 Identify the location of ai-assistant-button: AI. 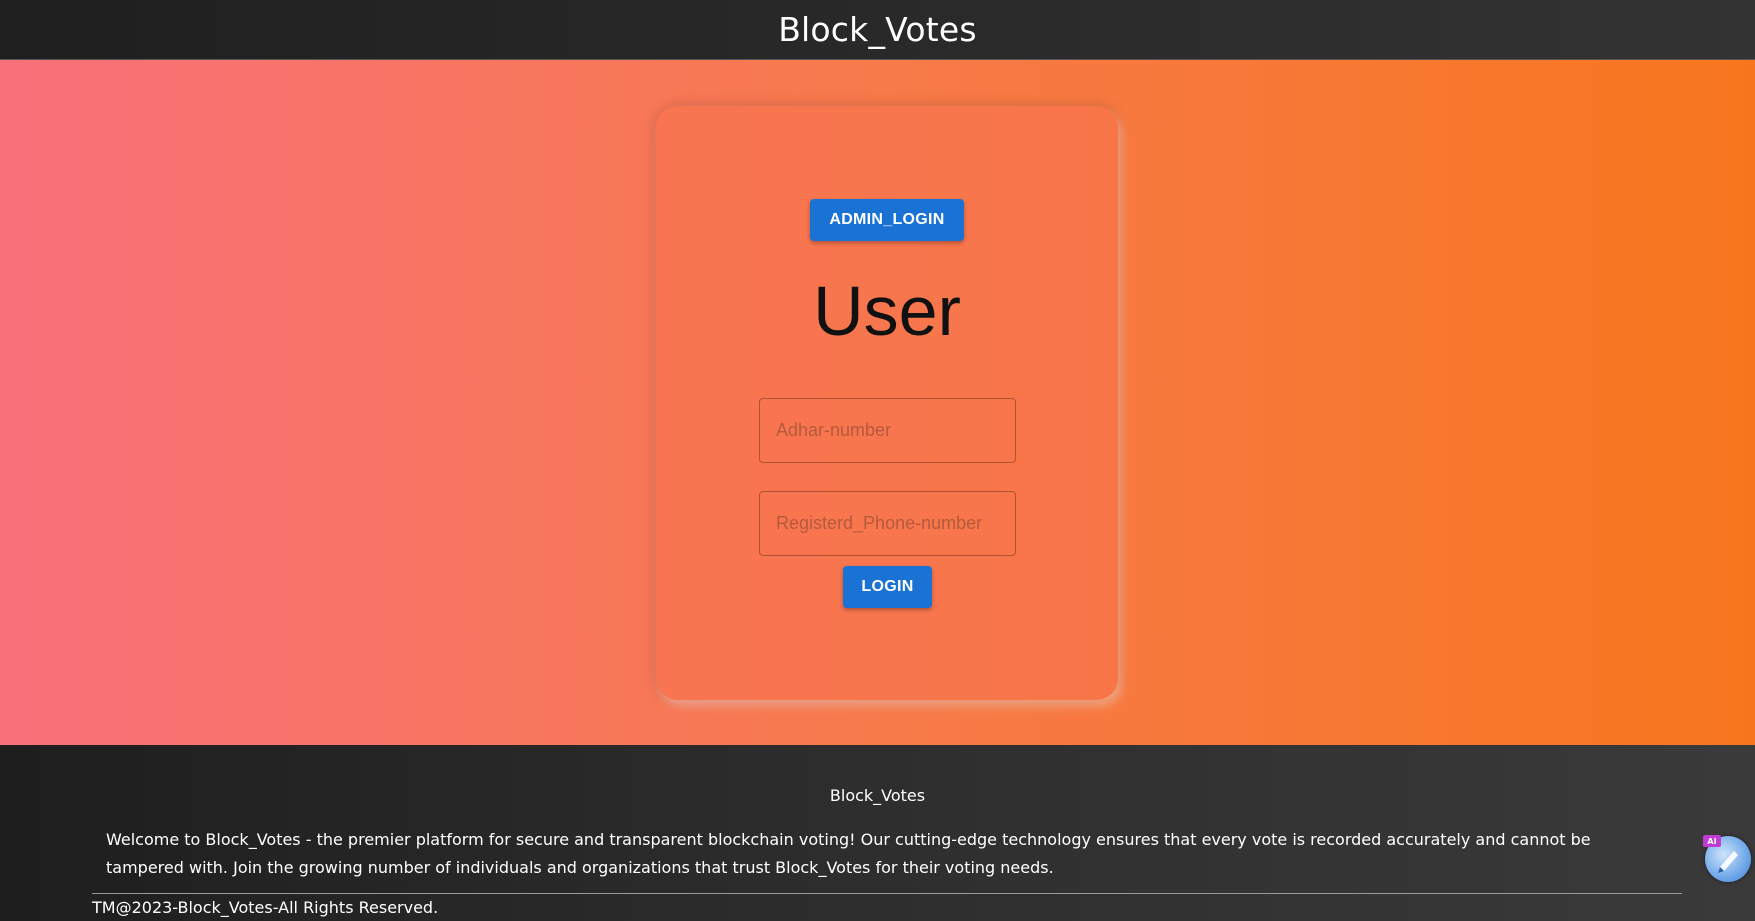
(1727, 858).